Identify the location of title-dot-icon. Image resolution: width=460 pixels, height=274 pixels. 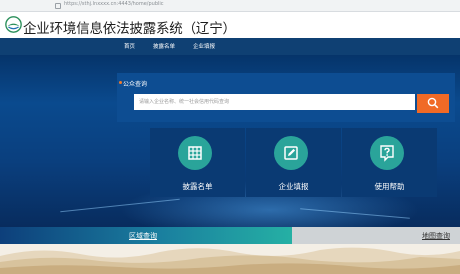
(120, 82).